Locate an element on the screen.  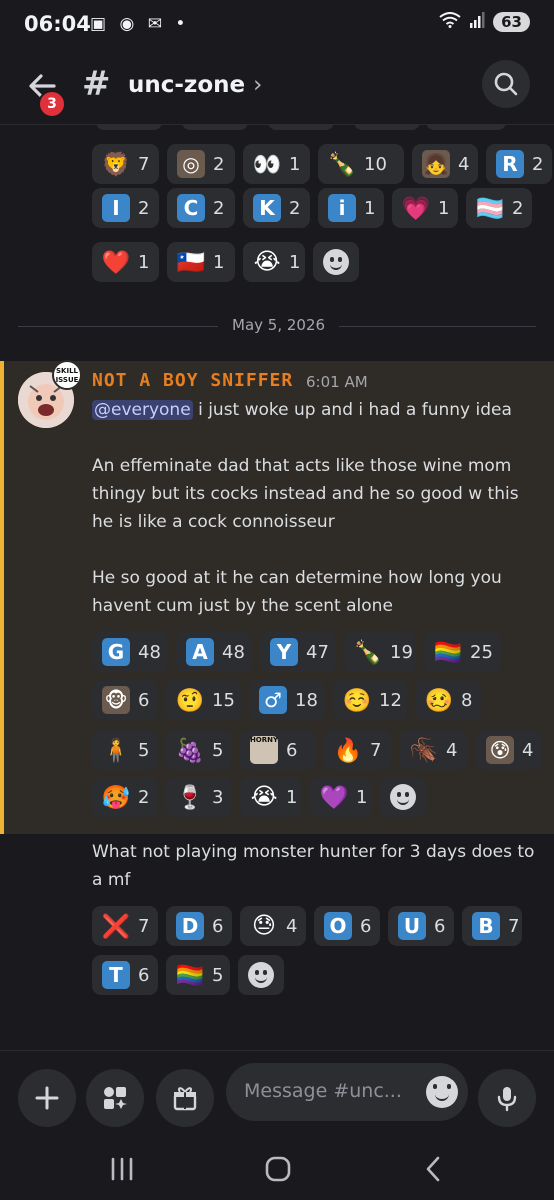
plus-icon is located at coordinates (47, 1098).